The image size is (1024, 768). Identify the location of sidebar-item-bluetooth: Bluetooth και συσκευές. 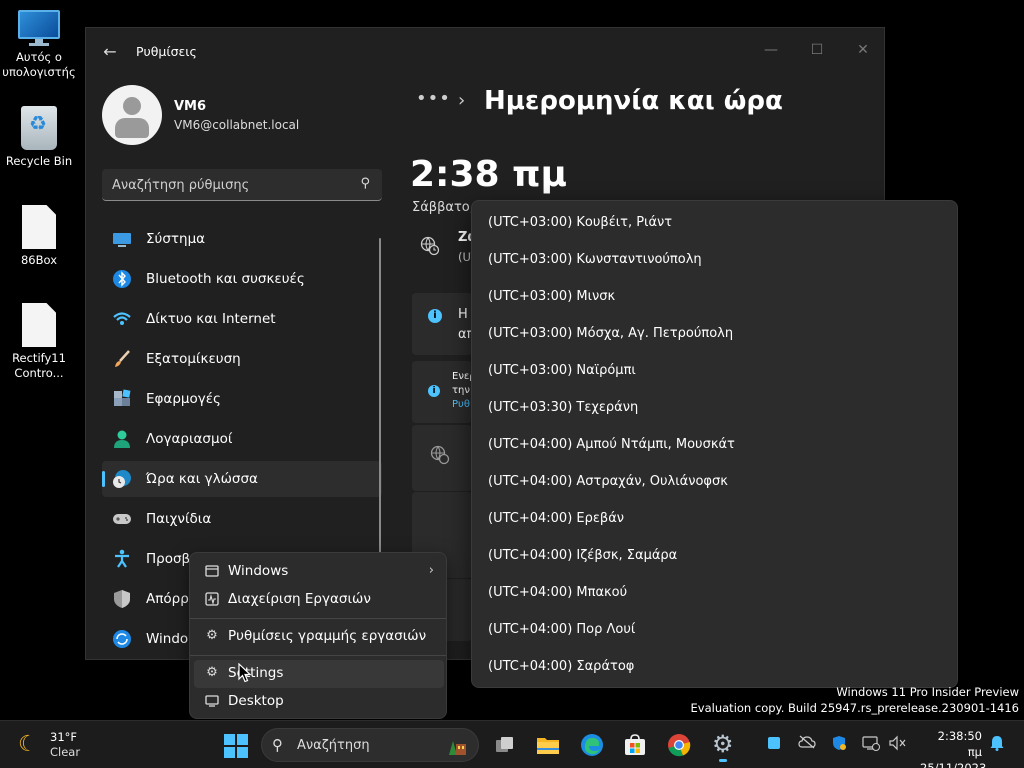
(242, 279).